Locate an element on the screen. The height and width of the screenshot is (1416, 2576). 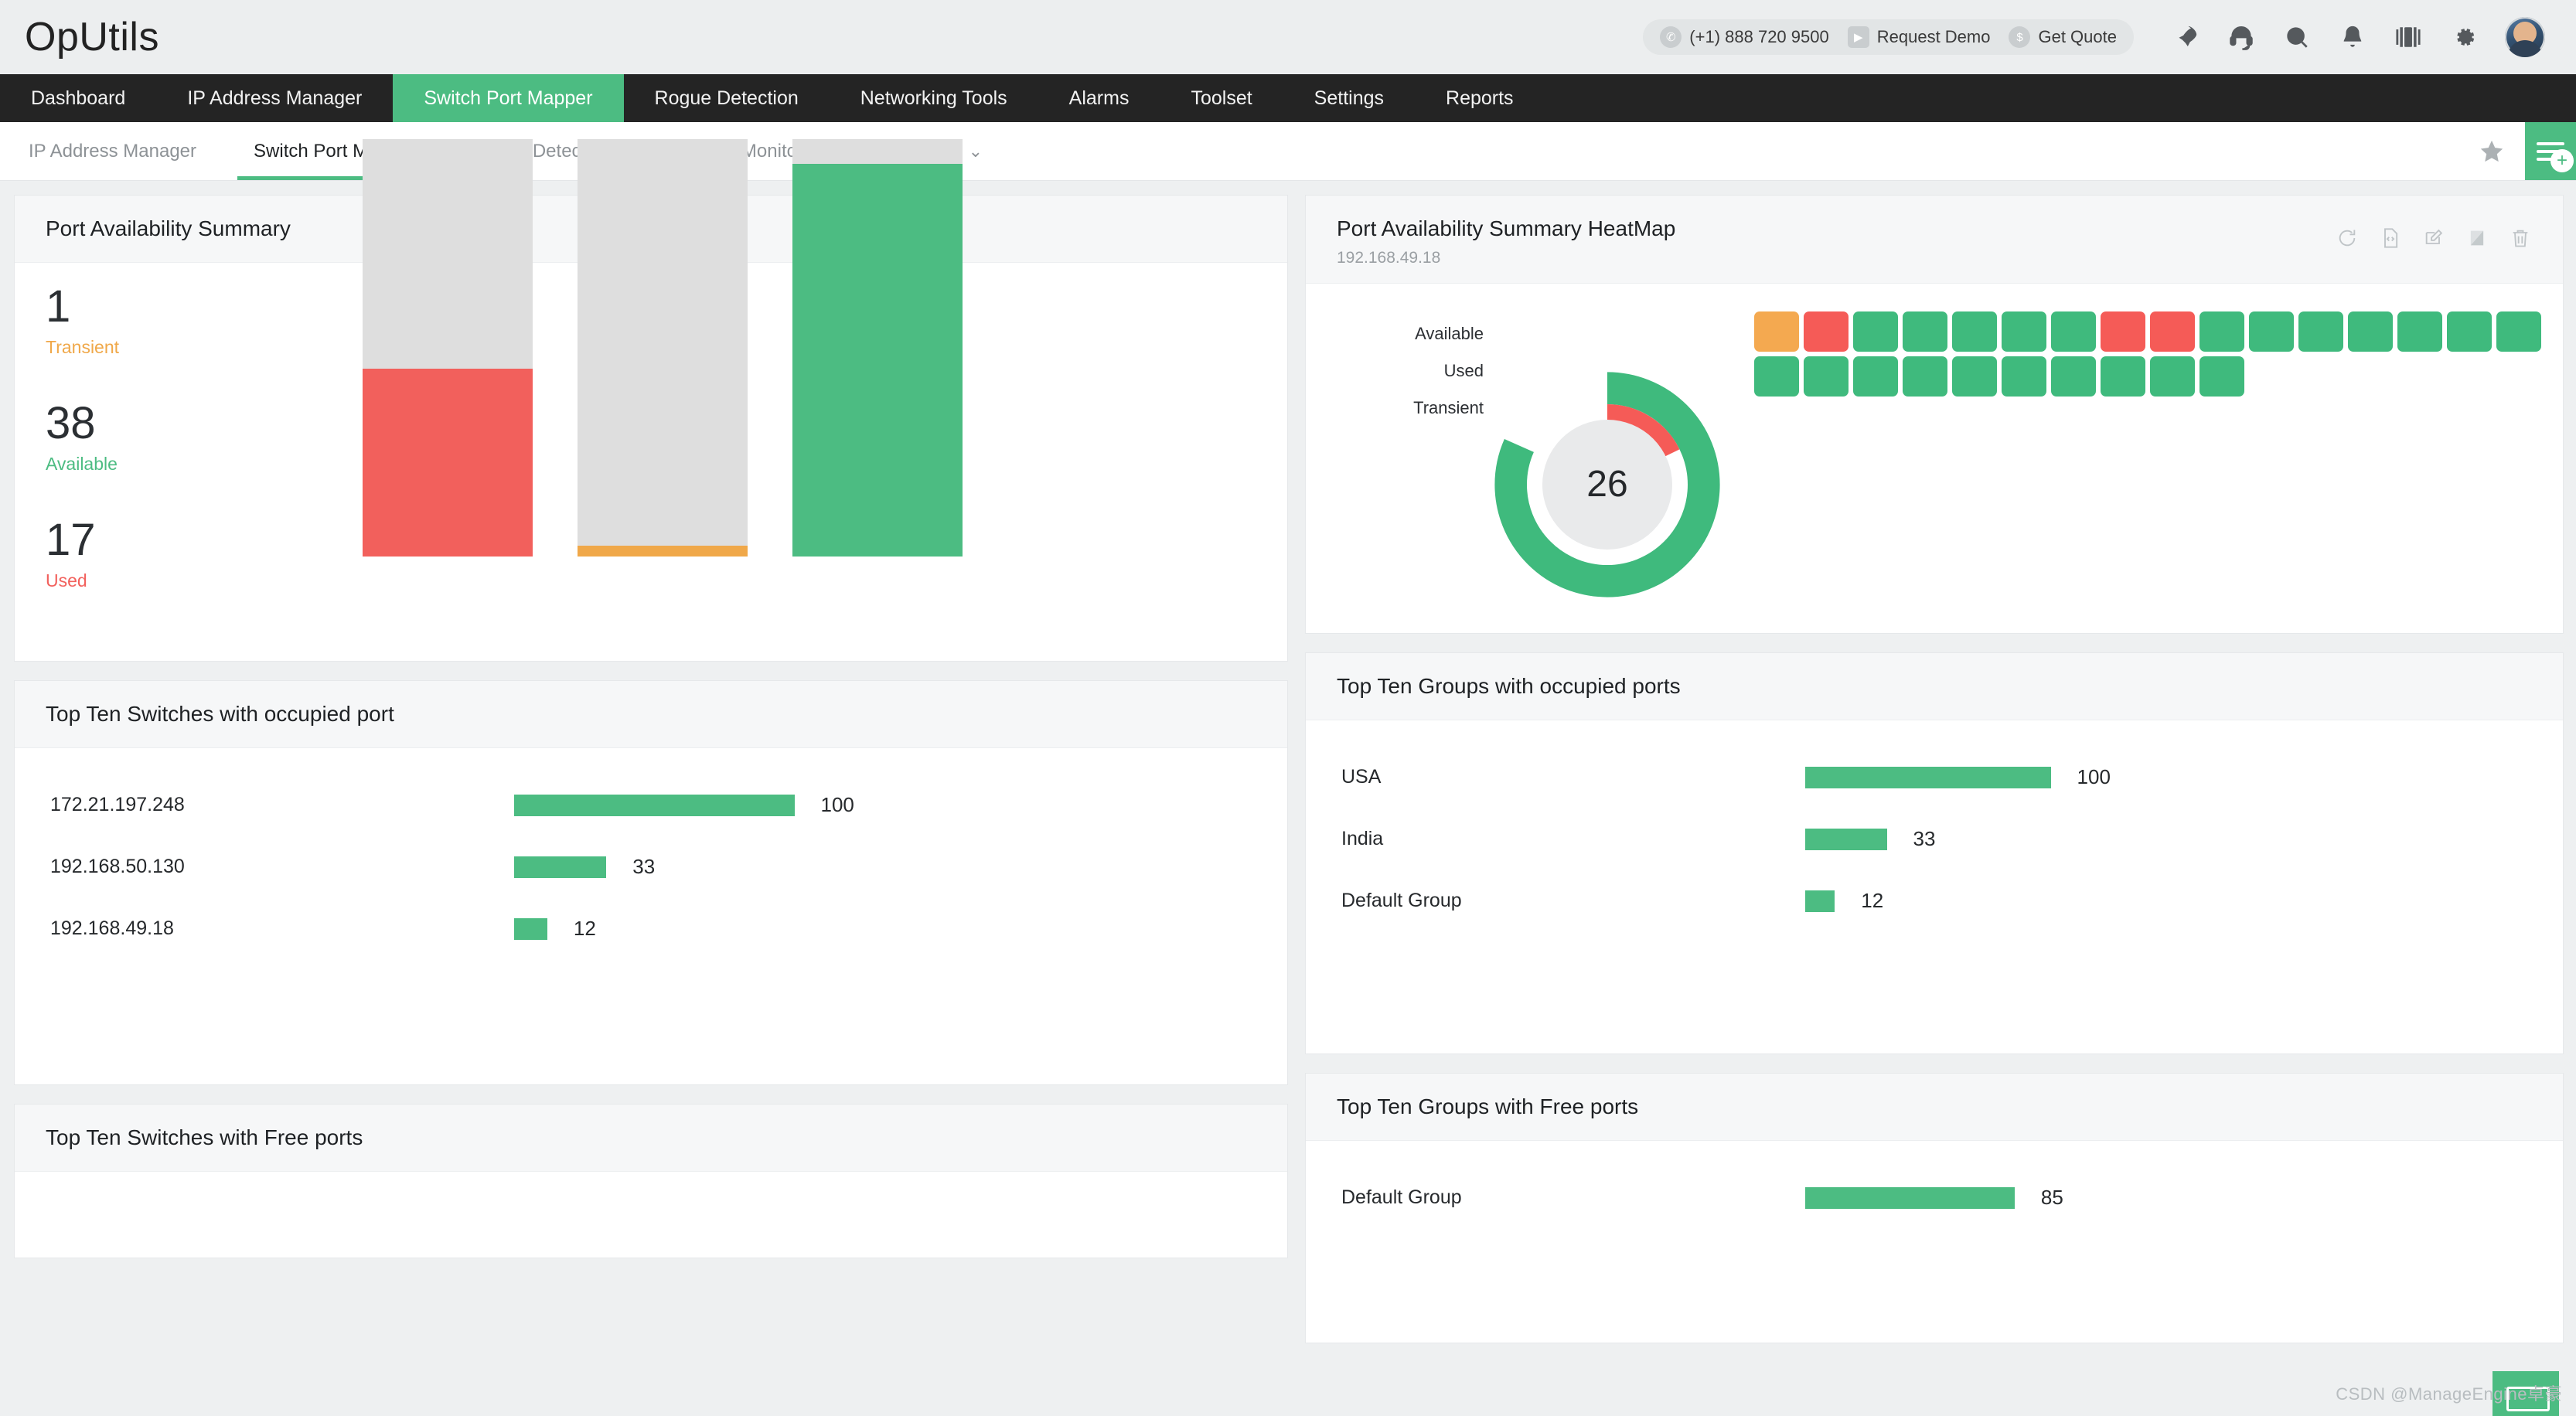
stat-used: 17 Used is located at coordinates (200, 552).